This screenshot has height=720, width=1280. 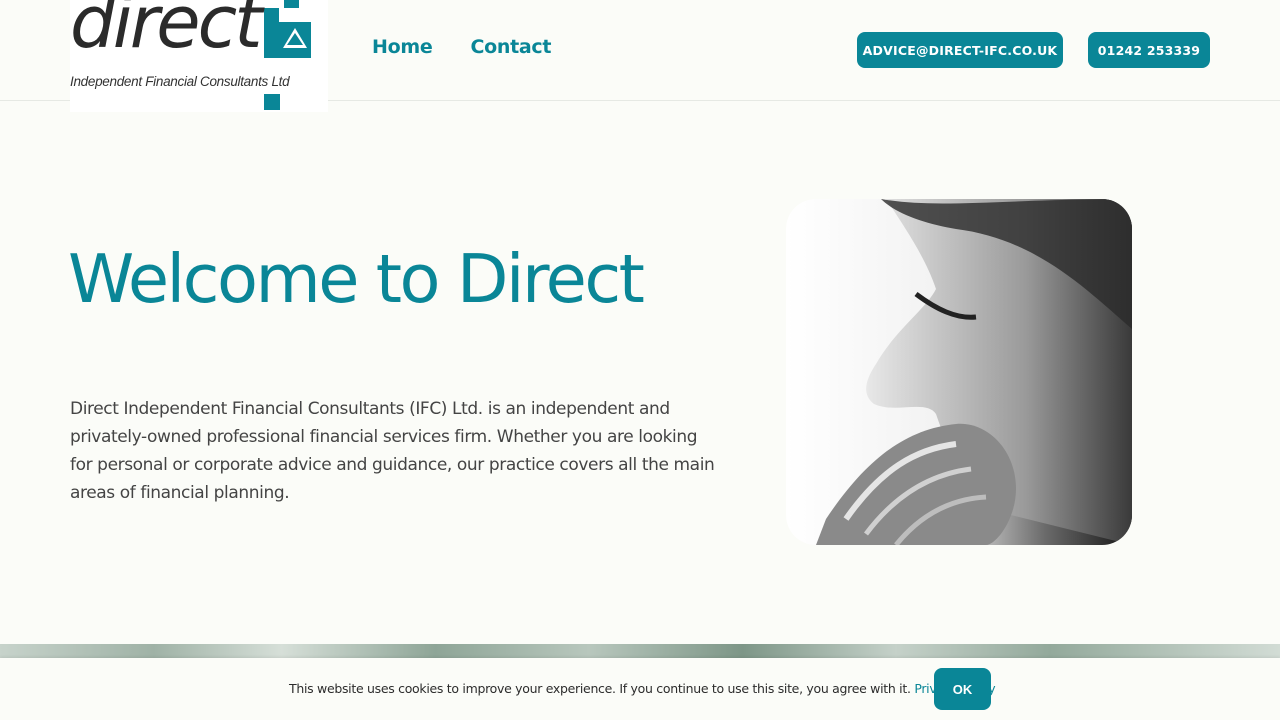 I want to click on email-button: ADVICE@DIRECT-IFC.CO.UK, so click(x=960, y=50).